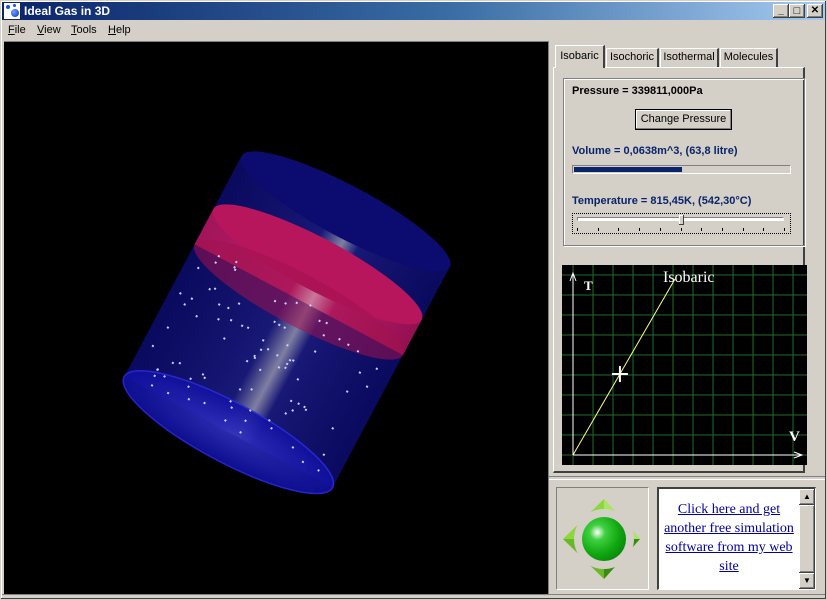 The height and width of the screenshot is (600, 827). I want to click on volume-label: Volume = 0,0638m^3, (63,8 litre), so click(655, 151).